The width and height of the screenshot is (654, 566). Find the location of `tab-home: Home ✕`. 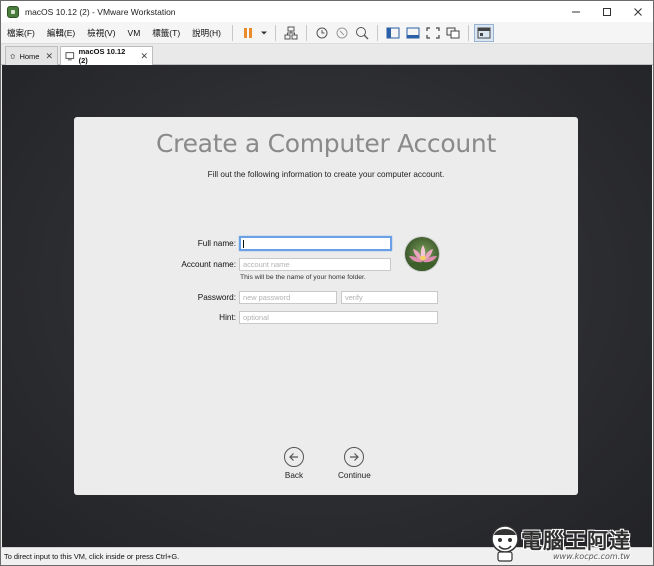

tab-home: Home ✕ is located at coordinates (31, 55).